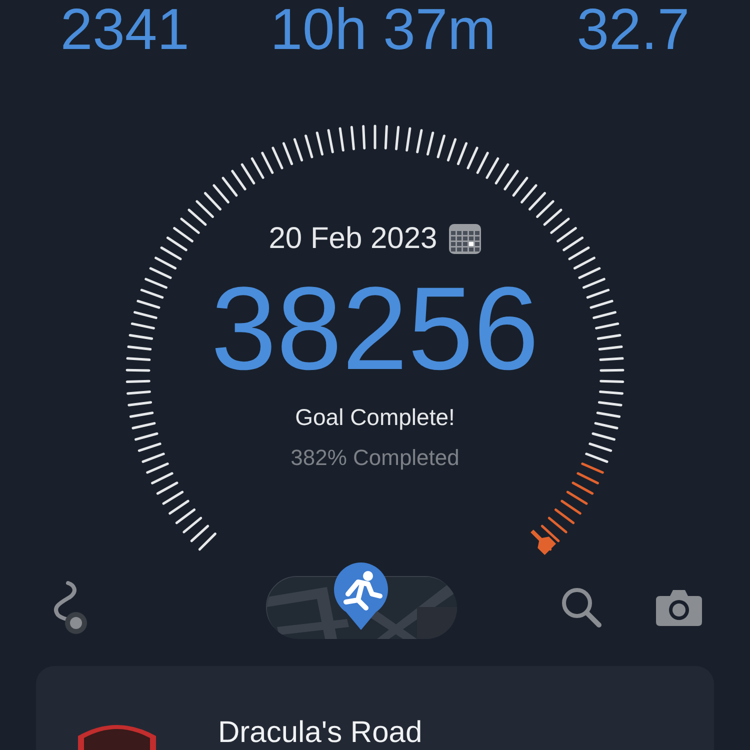 The image size is (750, 750). Describe the element at coordinates (361, 597) in the screenshot. I see `runner-pin-icon` at that location.